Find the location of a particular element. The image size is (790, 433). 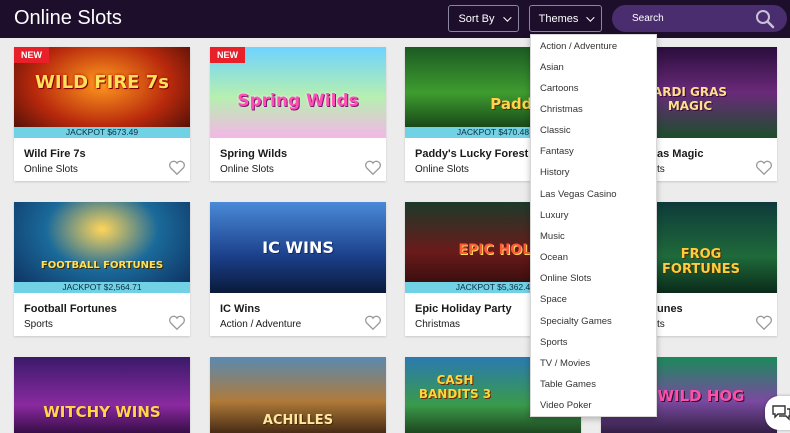

chat-widget-button is located at coordinates (777, 413).